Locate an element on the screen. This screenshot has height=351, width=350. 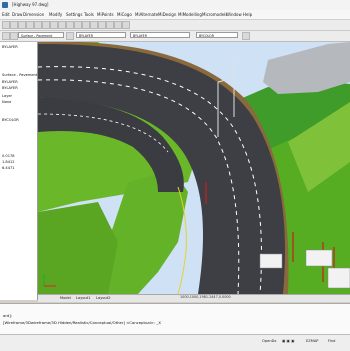
menu-item-draw: Draw is located at coordinates (17, 14).